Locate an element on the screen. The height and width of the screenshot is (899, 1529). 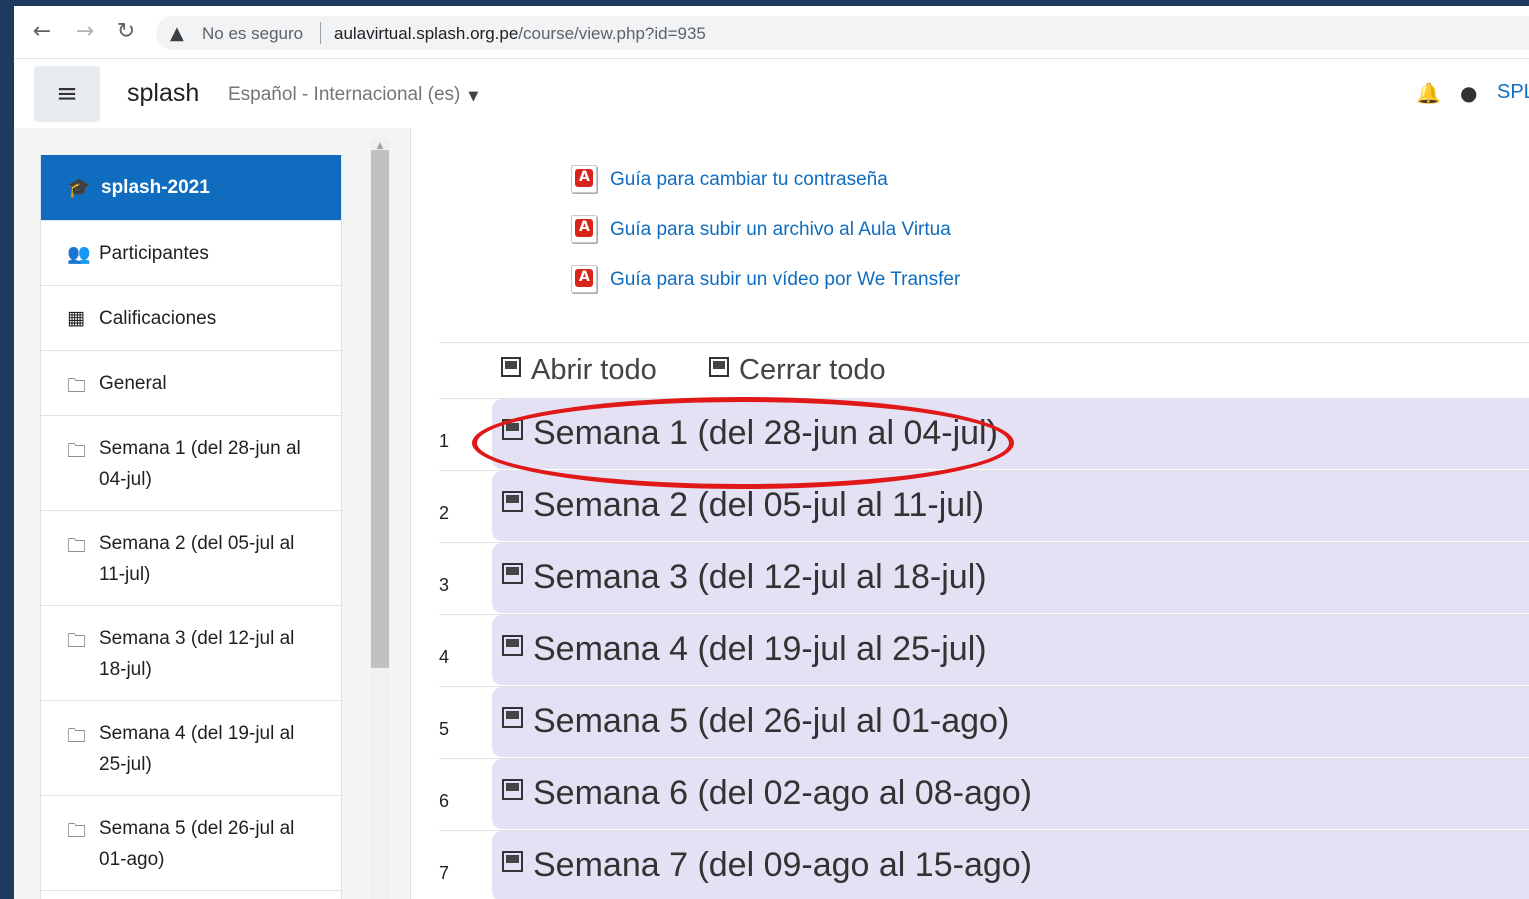
section-number: 4 is located at coordinates (444, 657).